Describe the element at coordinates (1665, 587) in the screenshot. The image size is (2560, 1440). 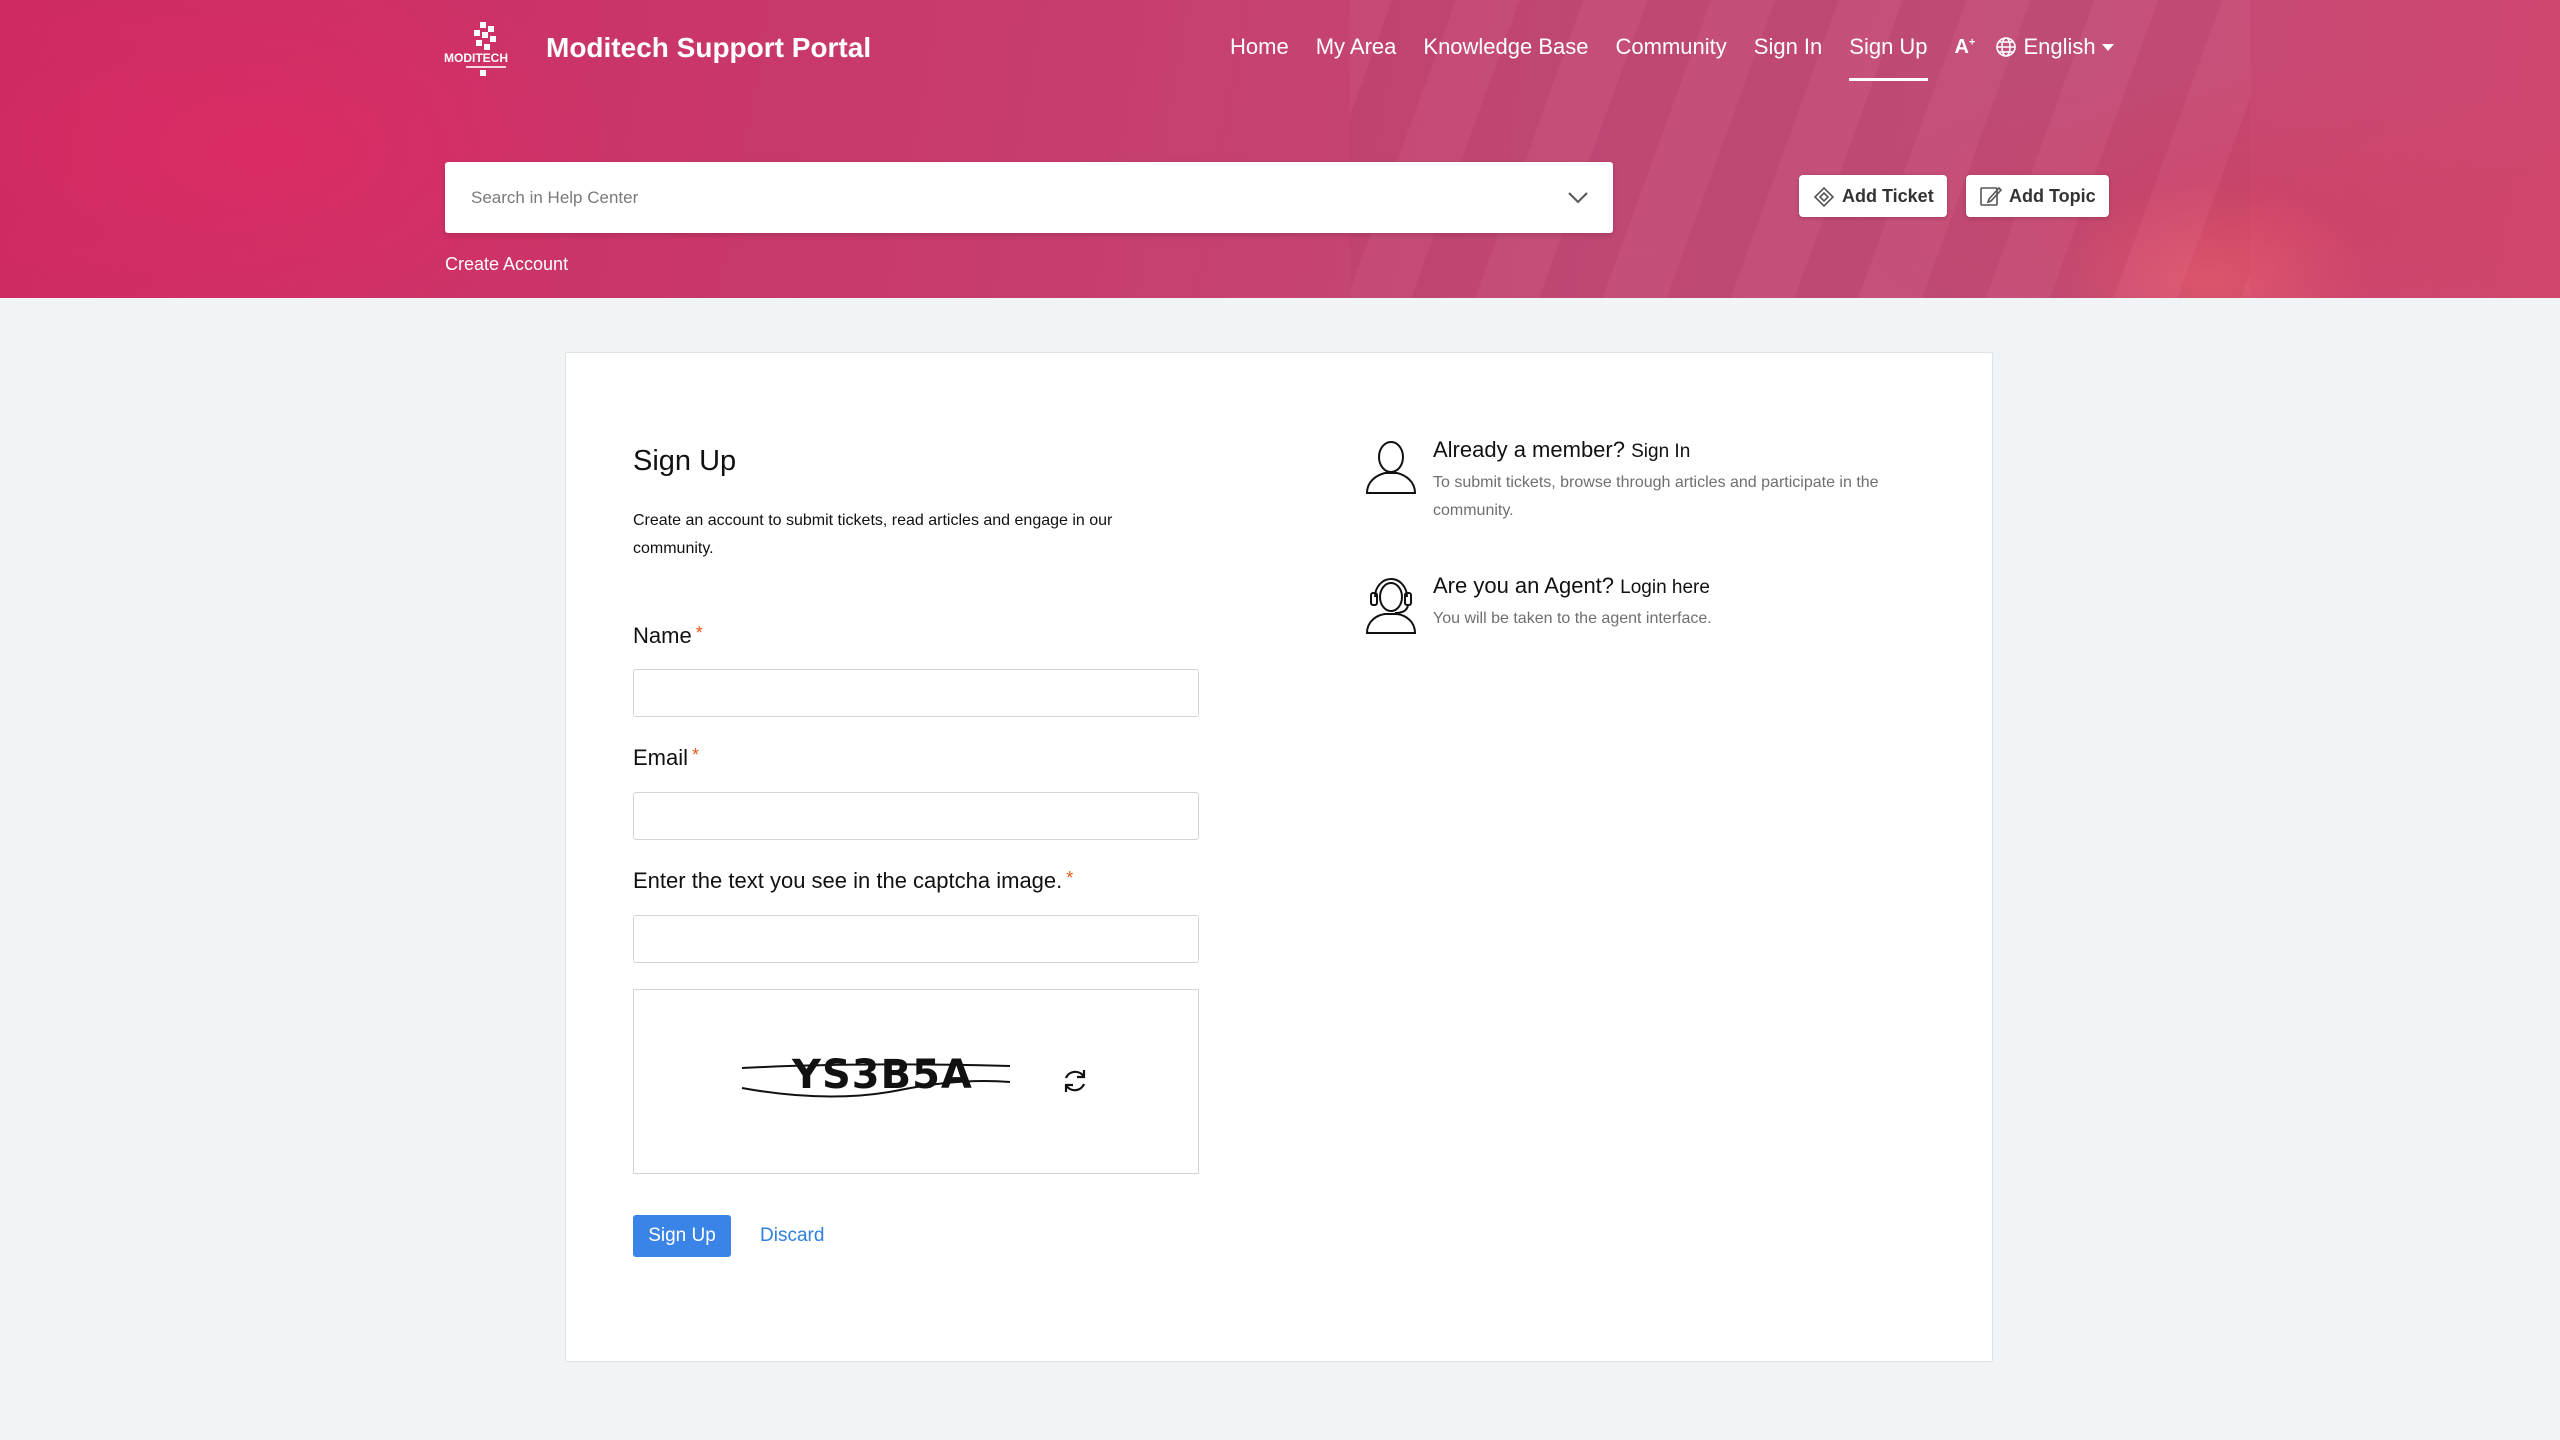
I see `agent-login-link: Login here` at that location.